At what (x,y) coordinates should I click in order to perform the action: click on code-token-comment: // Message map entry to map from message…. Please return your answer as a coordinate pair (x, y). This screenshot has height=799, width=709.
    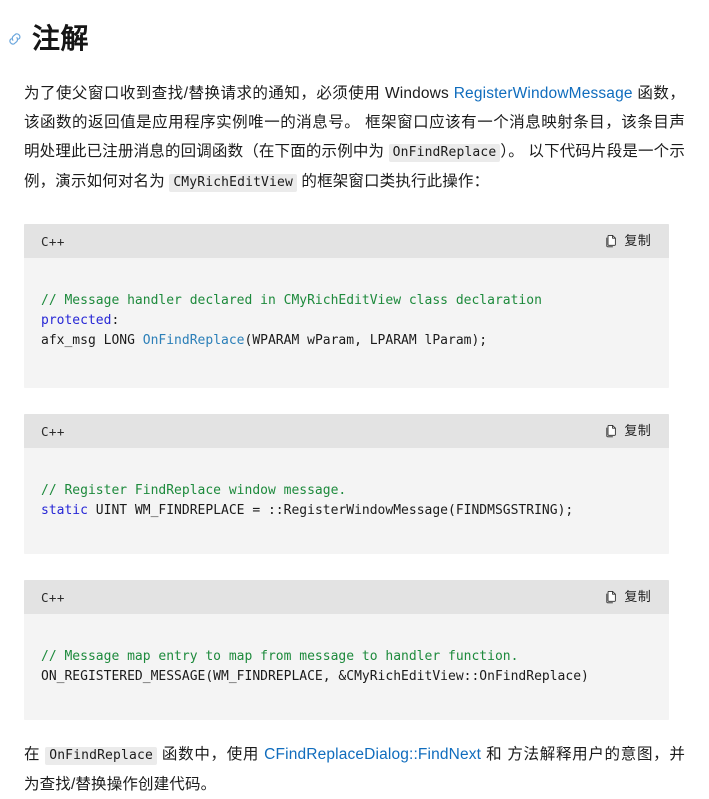
    Looking at the image, I should click on (280, 656).